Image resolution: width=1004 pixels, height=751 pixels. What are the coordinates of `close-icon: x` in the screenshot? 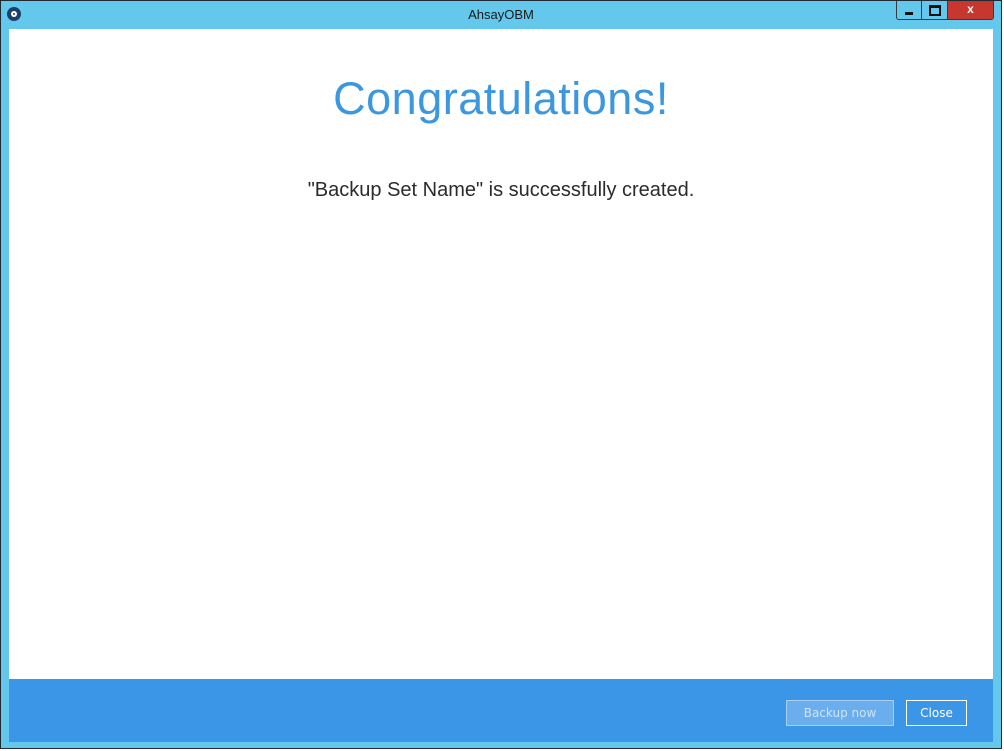 It's located at (970, 9).